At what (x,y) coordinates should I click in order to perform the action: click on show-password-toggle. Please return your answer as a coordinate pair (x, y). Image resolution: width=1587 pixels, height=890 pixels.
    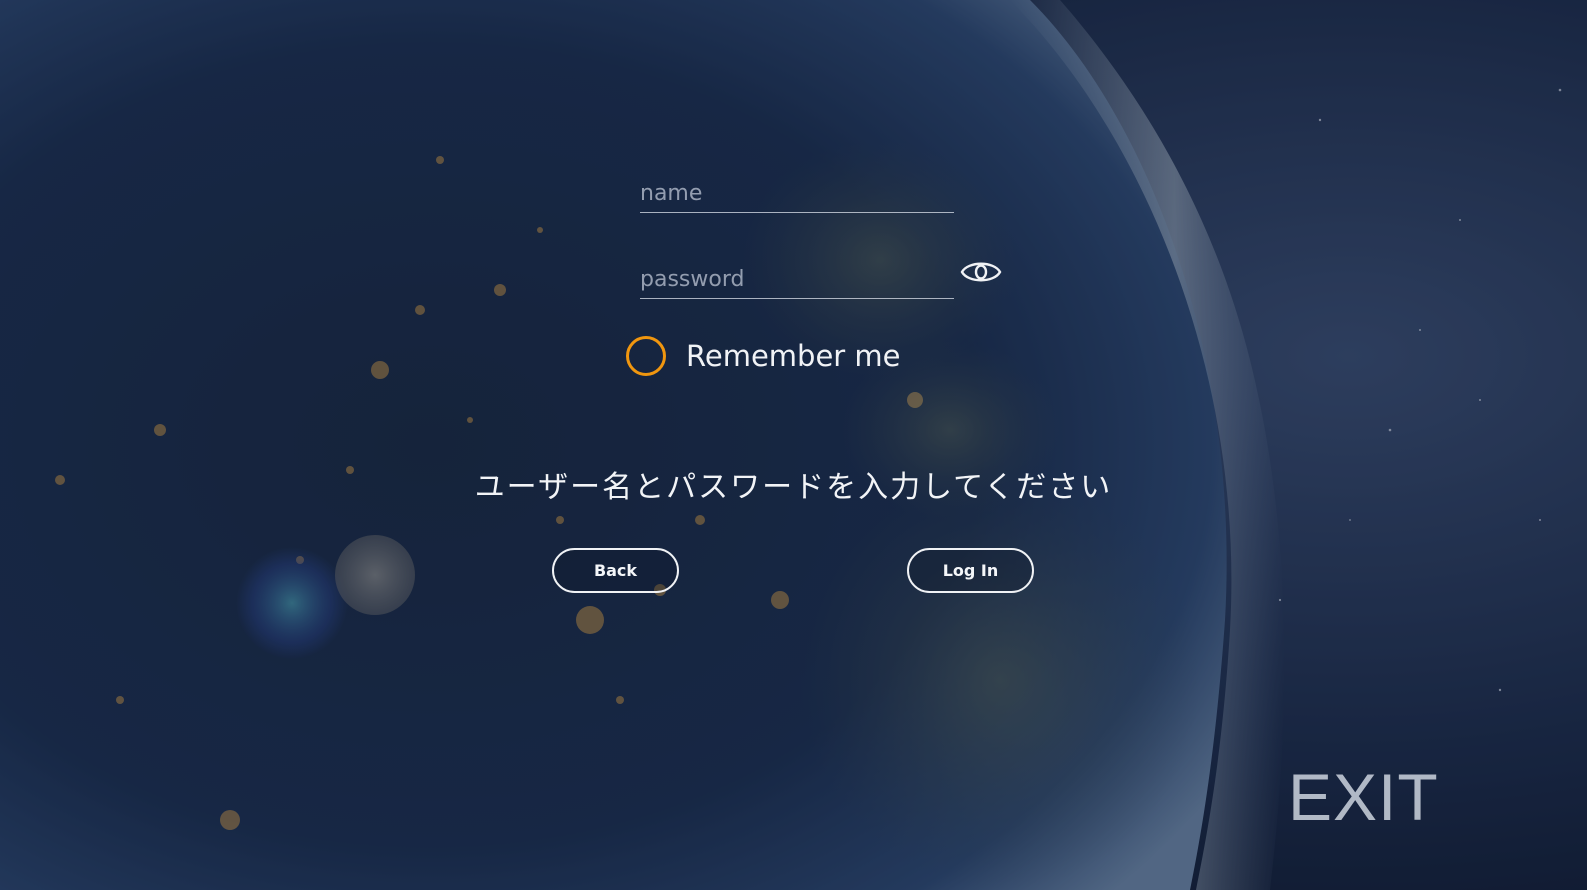
    Looking at the image, I should click on (981, 272).